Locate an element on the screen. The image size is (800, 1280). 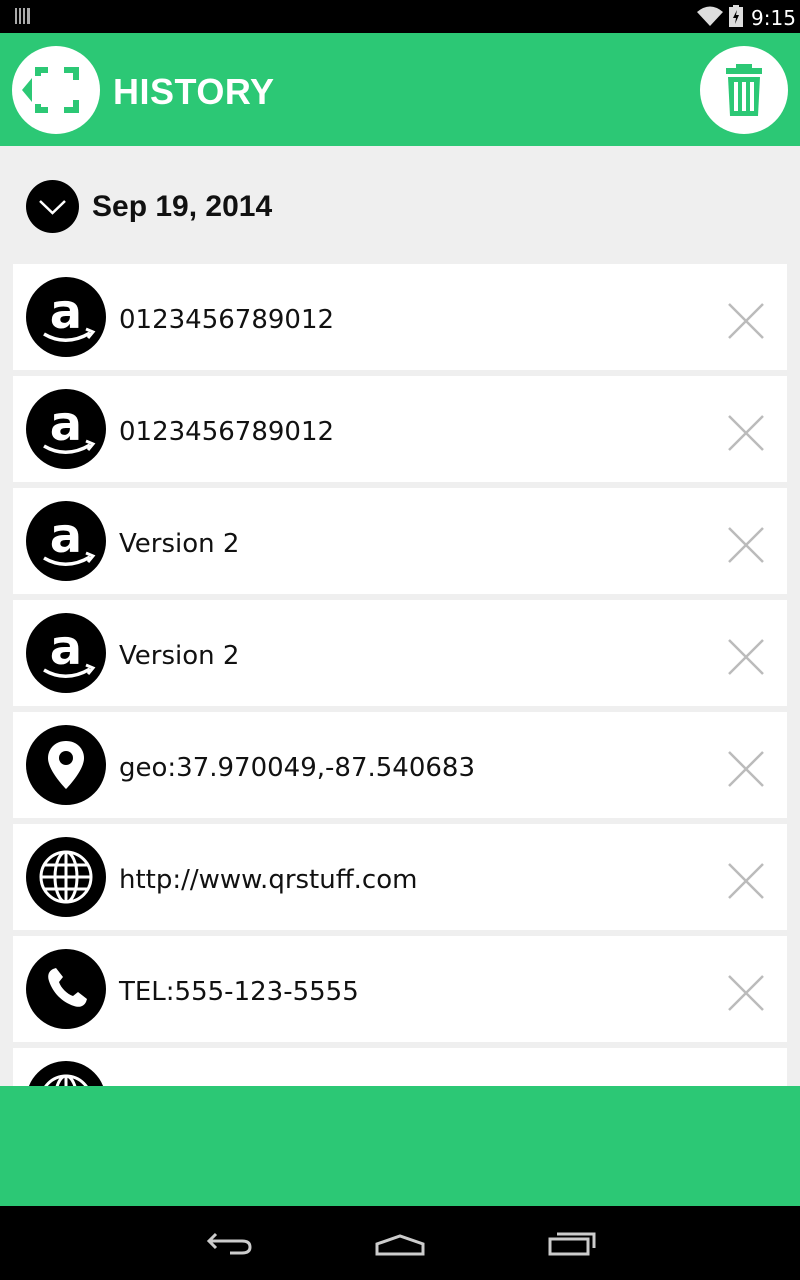
history-item: geo:37.970049,-87.540683 is located at coordinates (400, 765).